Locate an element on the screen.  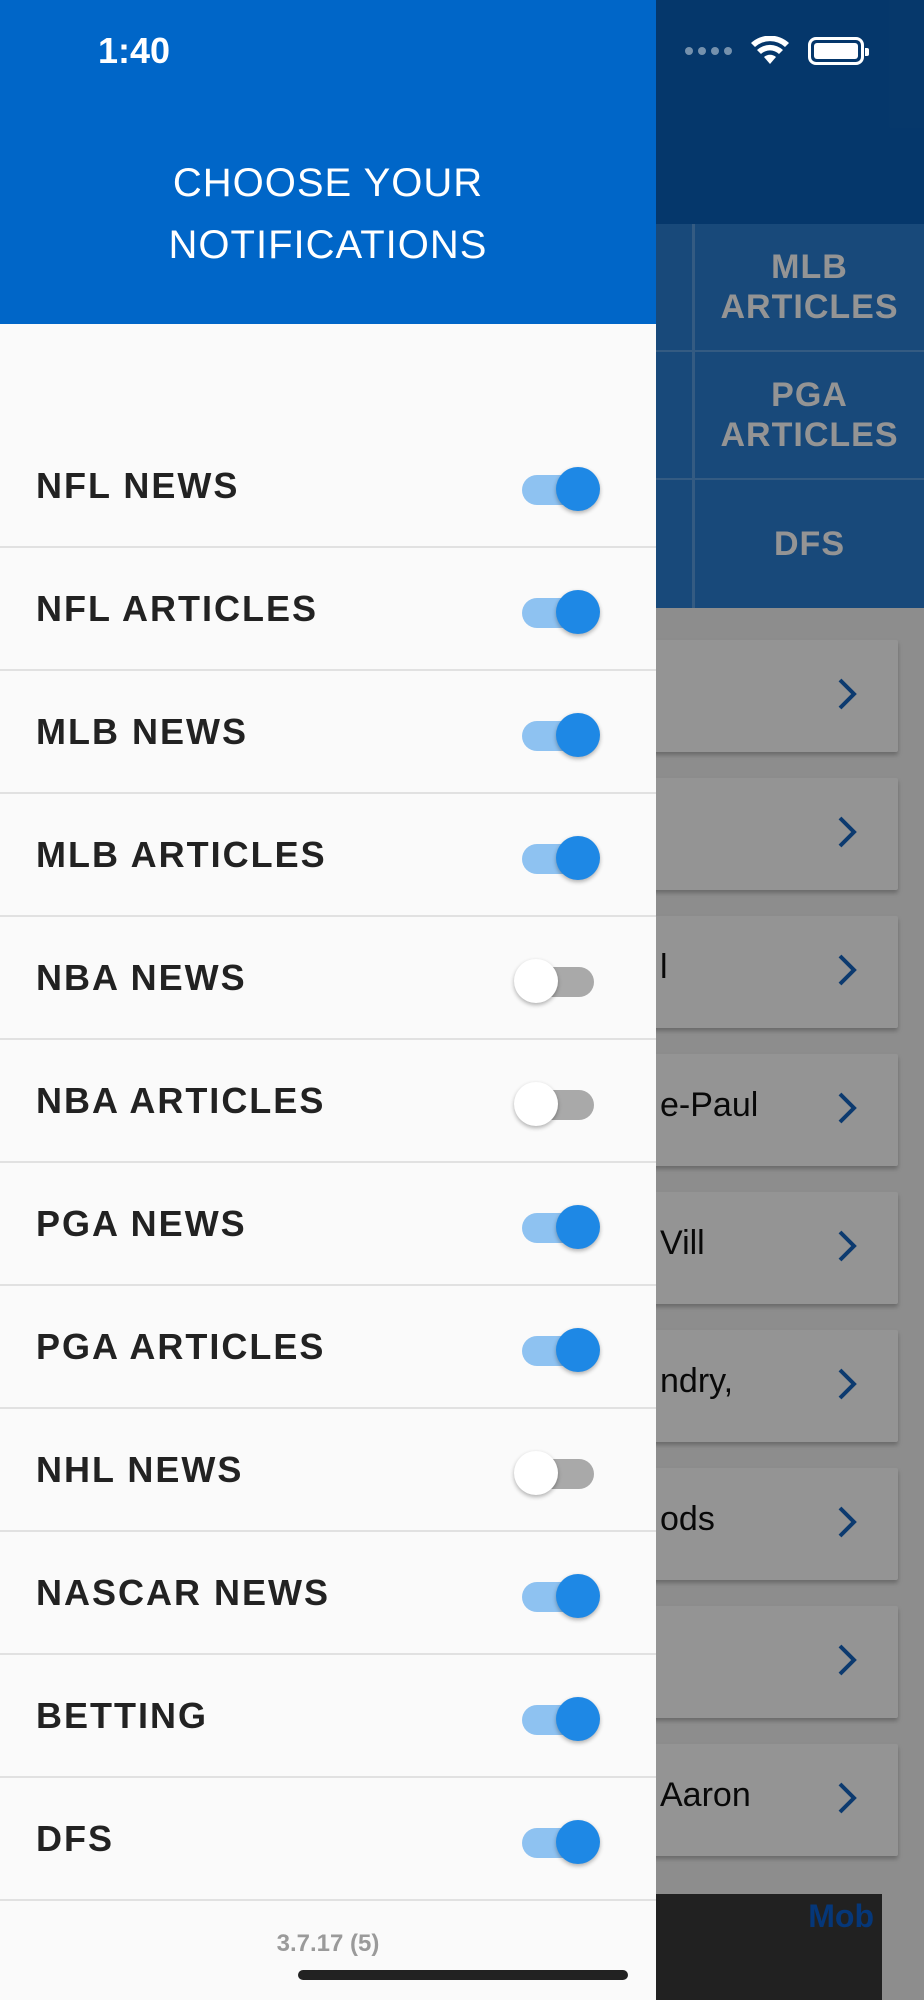
wifi-icon is located at coordinates (770, 50).